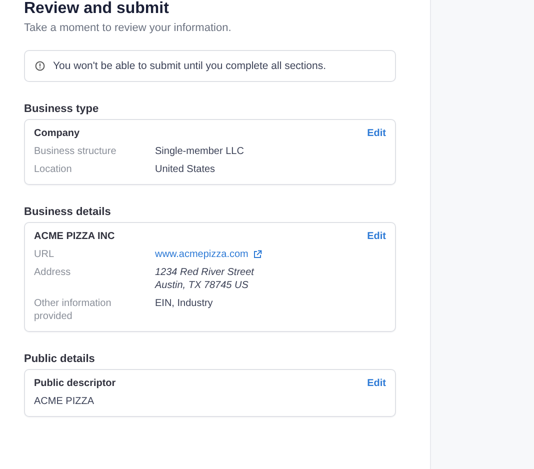  What do you see at coordinates (61, 109) in the screenshot?
I see `section-heading: Business type` at bounding box center [61, 109].